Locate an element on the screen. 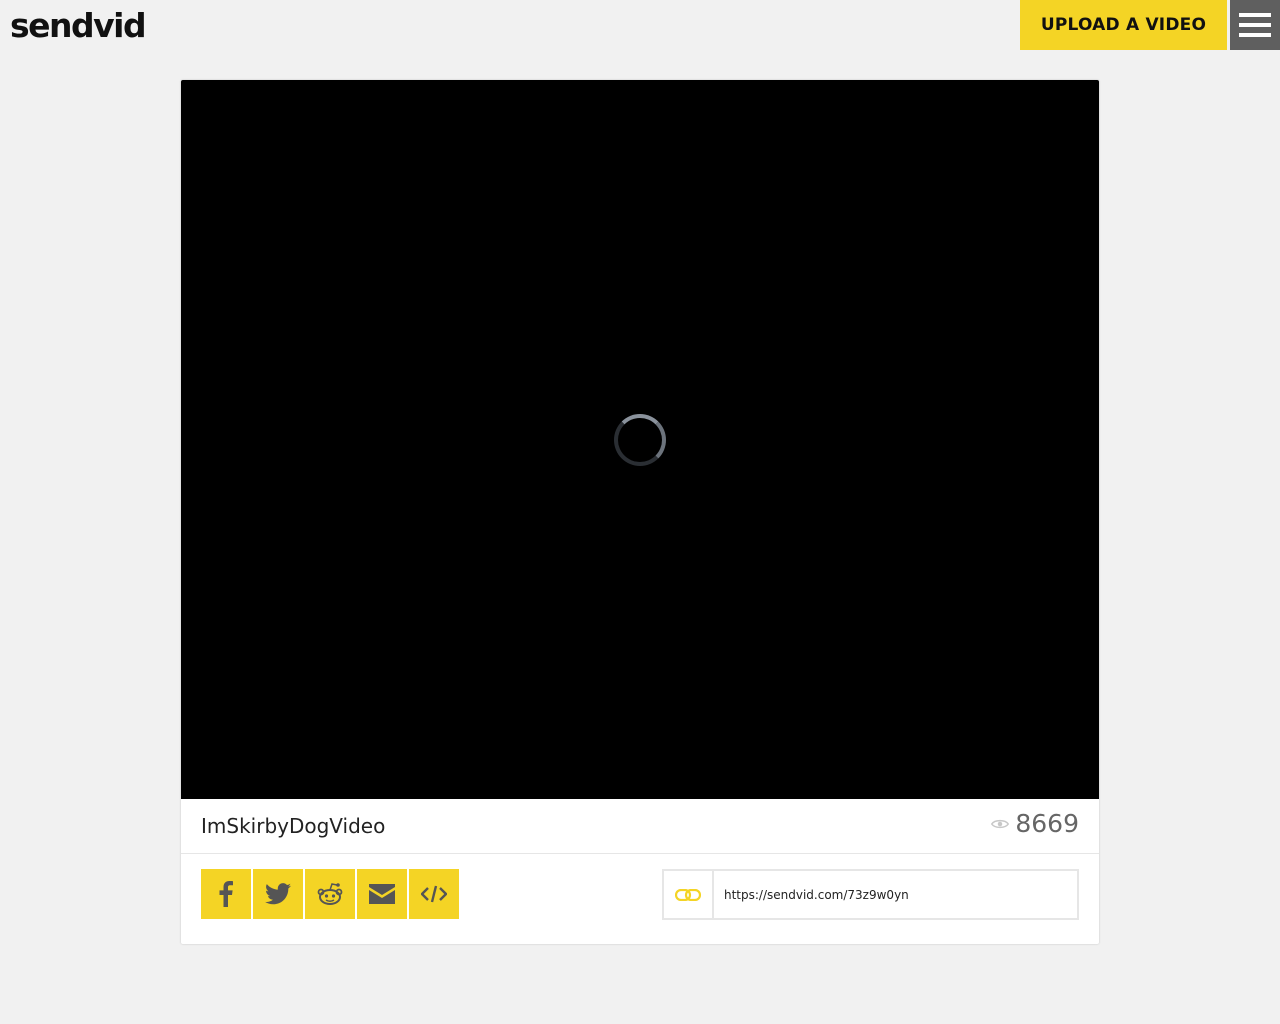 The height and width of the screenshot is (1024, 1280). share-facebook-button is located at coordinates (226, 894).